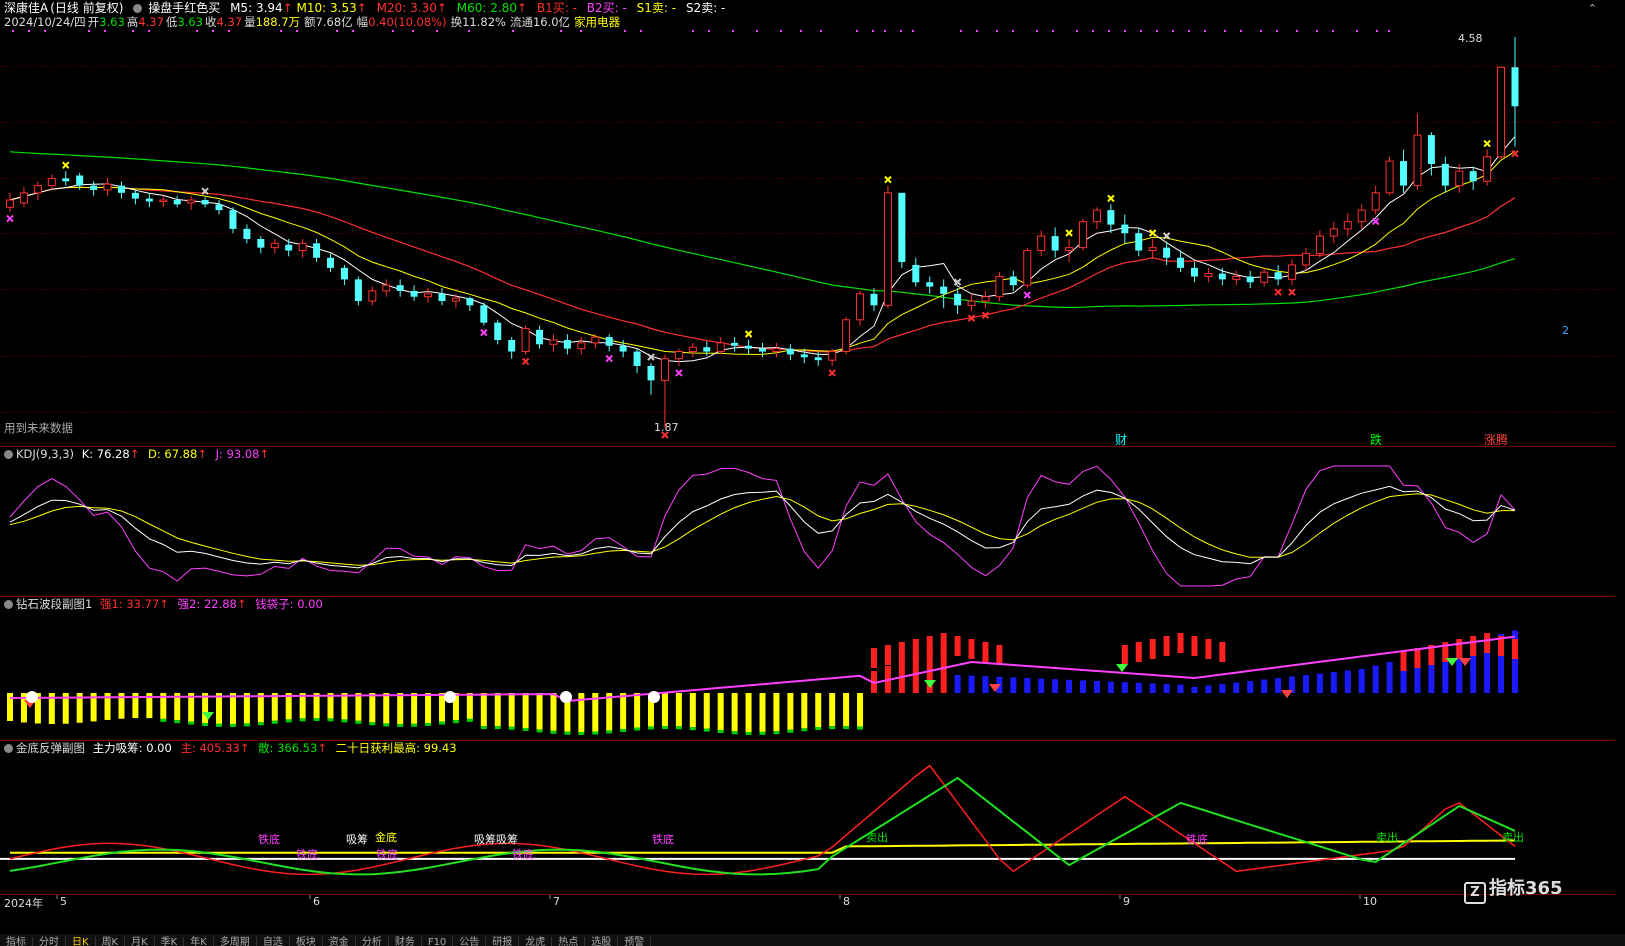  I want to click on bottom-tab-13: F10, so click(438, 941).